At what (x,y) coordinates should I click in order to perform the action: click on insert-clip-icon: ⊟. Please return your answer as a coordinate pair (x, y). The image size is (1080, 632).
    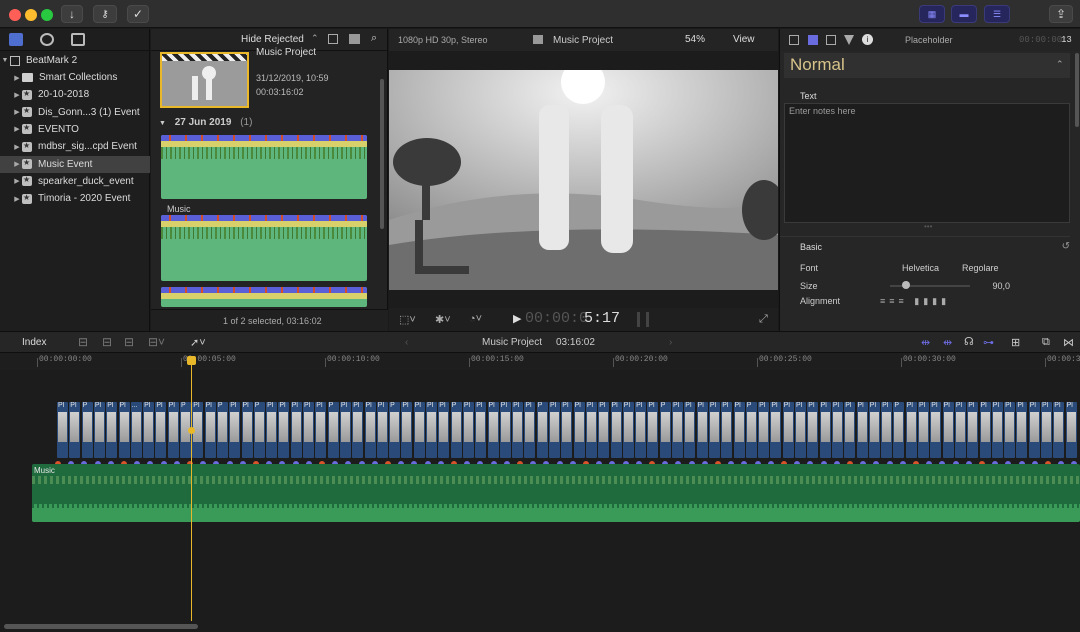
    Looking at the image, I should click on (107, 342).